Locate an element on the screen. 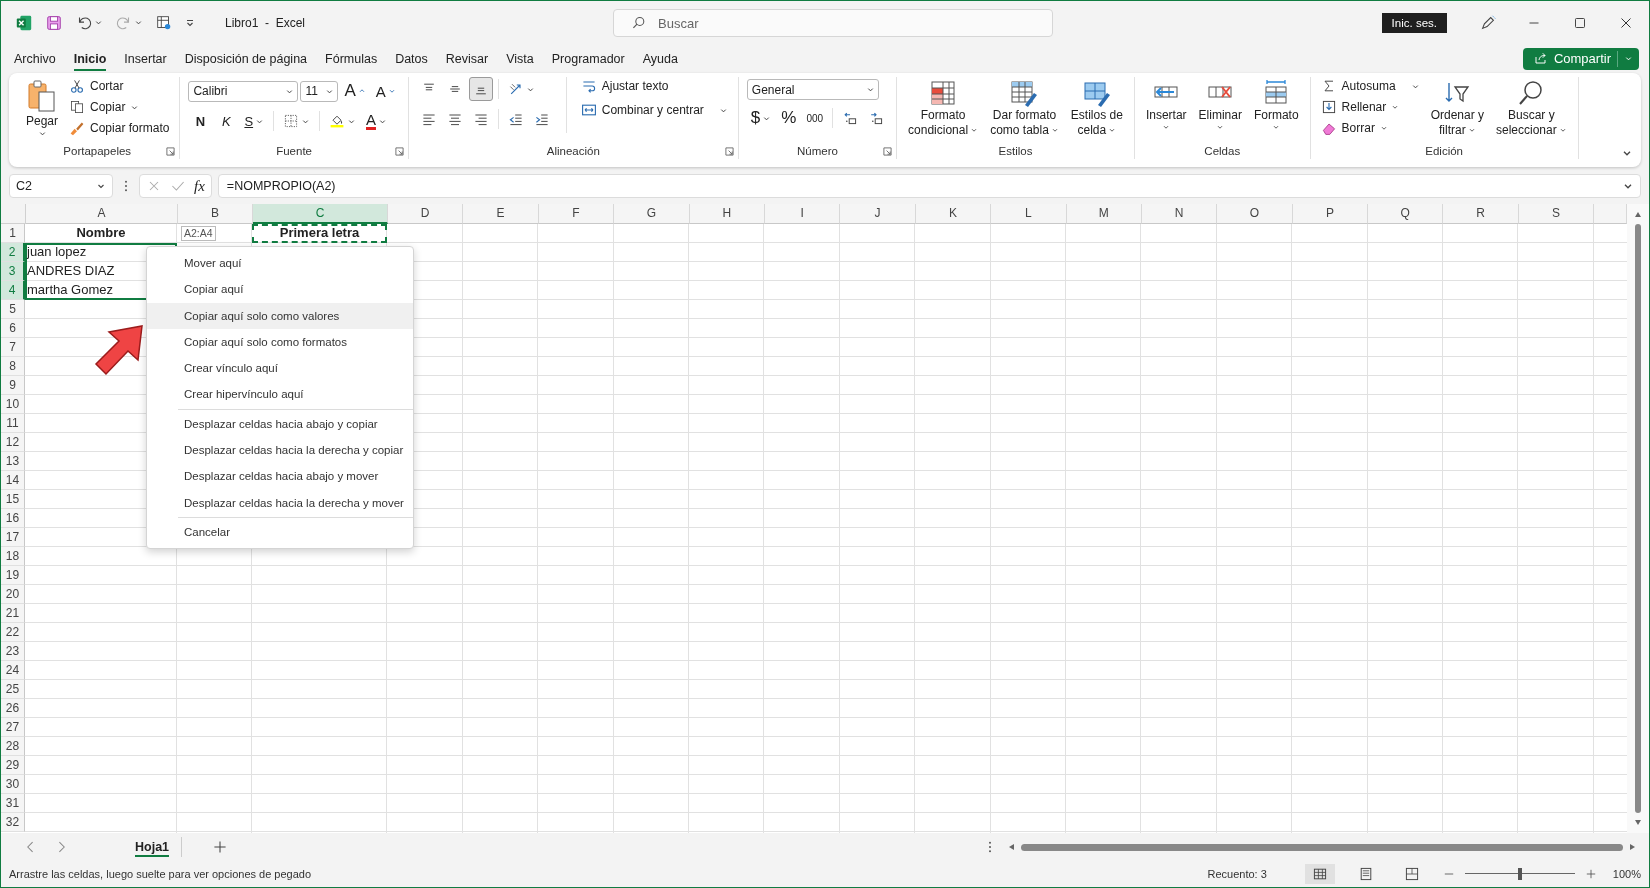  row-header: 16 is located at coordinates (13, 518).